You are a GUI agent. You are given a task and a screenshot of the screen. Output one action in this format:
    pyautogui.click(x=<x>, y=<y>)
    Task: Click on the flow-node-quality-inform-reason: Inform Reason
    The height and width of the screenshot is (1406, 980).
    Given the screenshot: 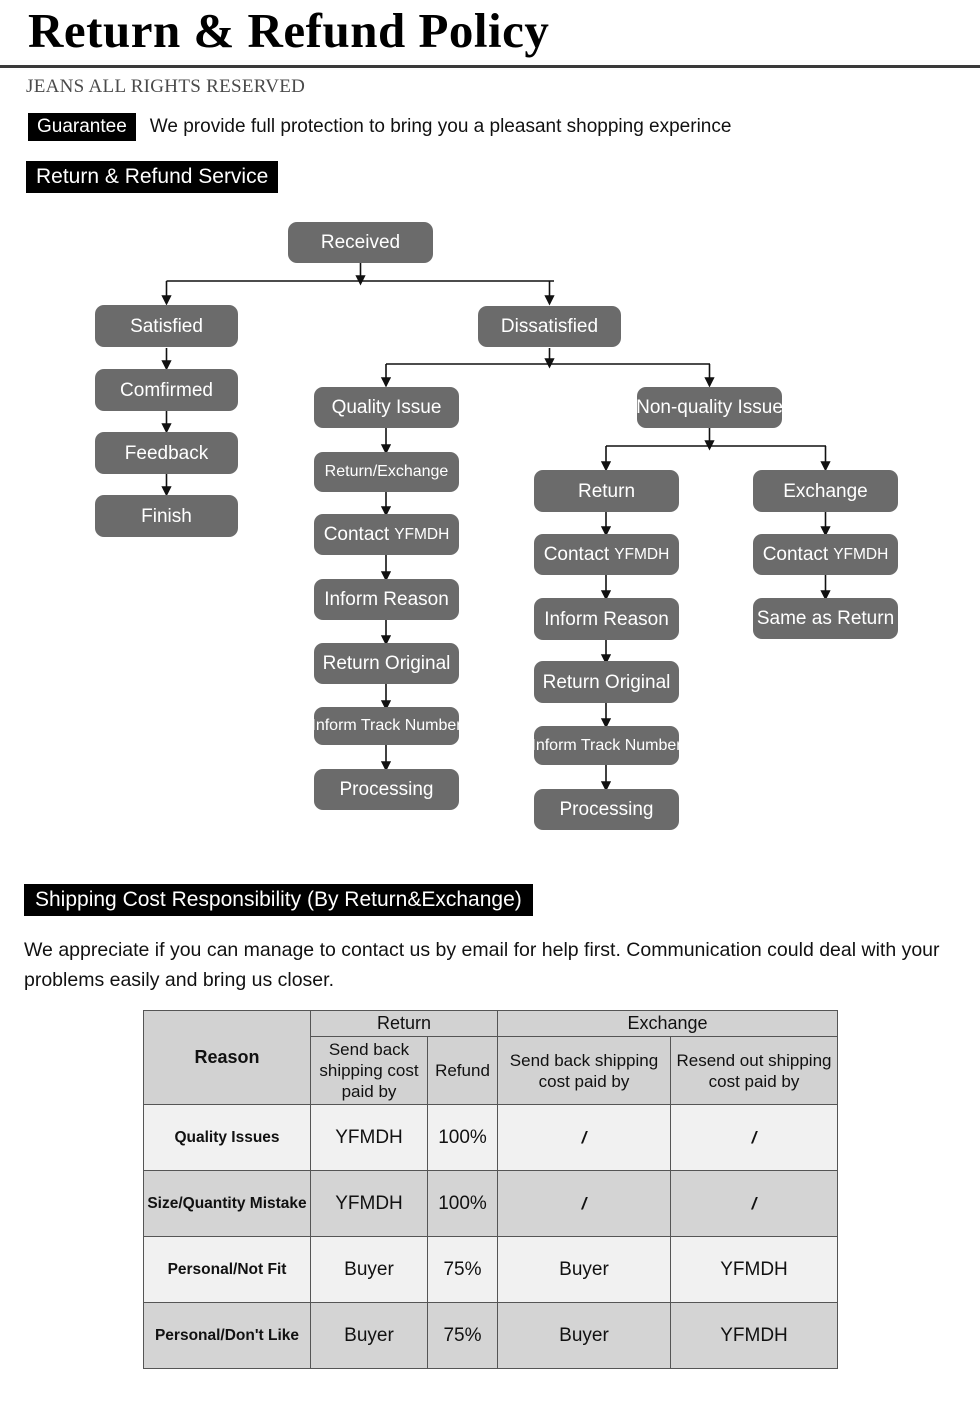 What is the action you would take?
    pyautogui.click(x=386, y=599)
    